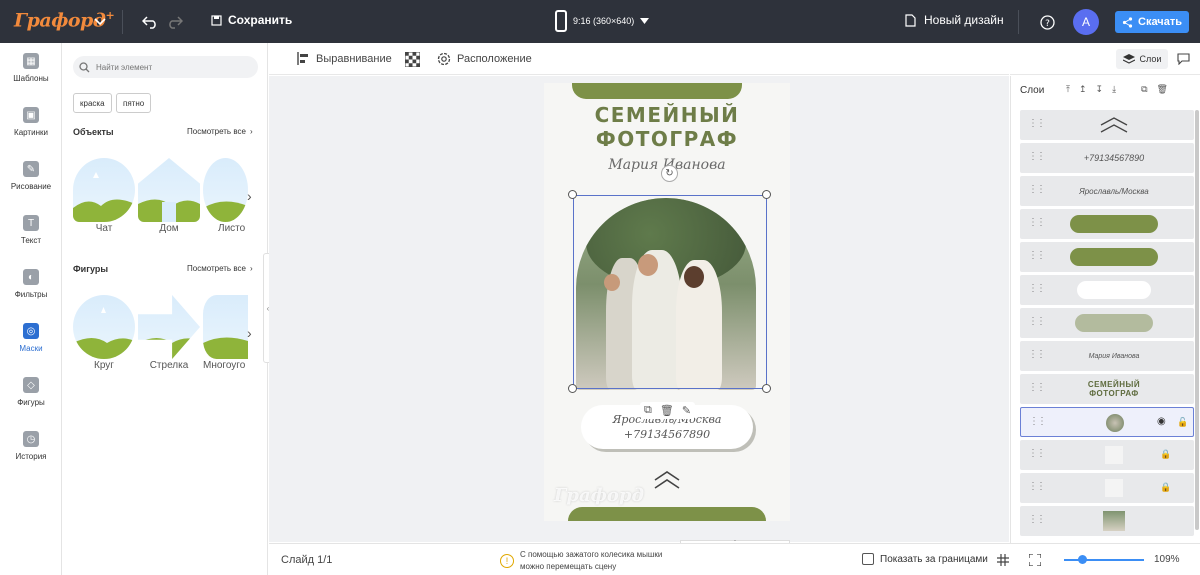  What do you see at coordinates (169, 190) in the screenshot?
I see `mask-thumb-house` at bounding box center [169, 190].